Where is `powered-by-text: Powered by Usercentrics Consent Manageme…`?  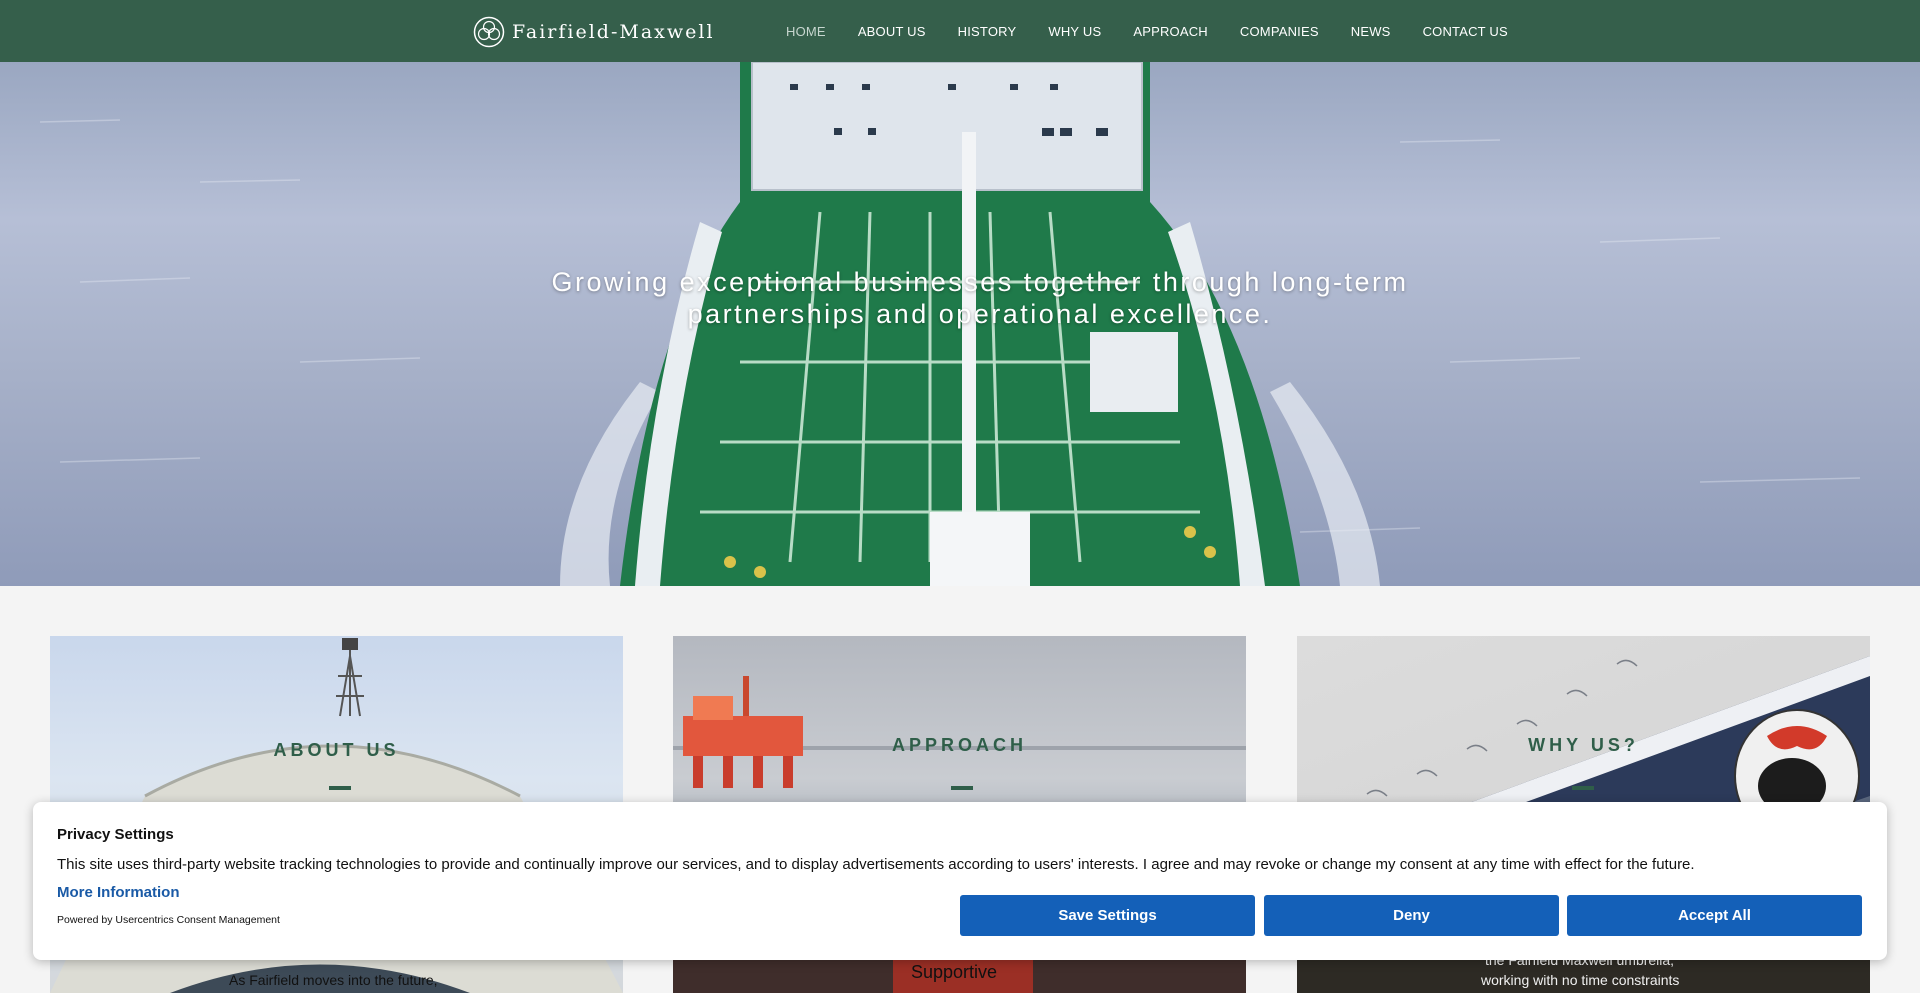
powered-by-text: Powered by Usercentrics Consent Manageme… is located at coordinates (168, 920).